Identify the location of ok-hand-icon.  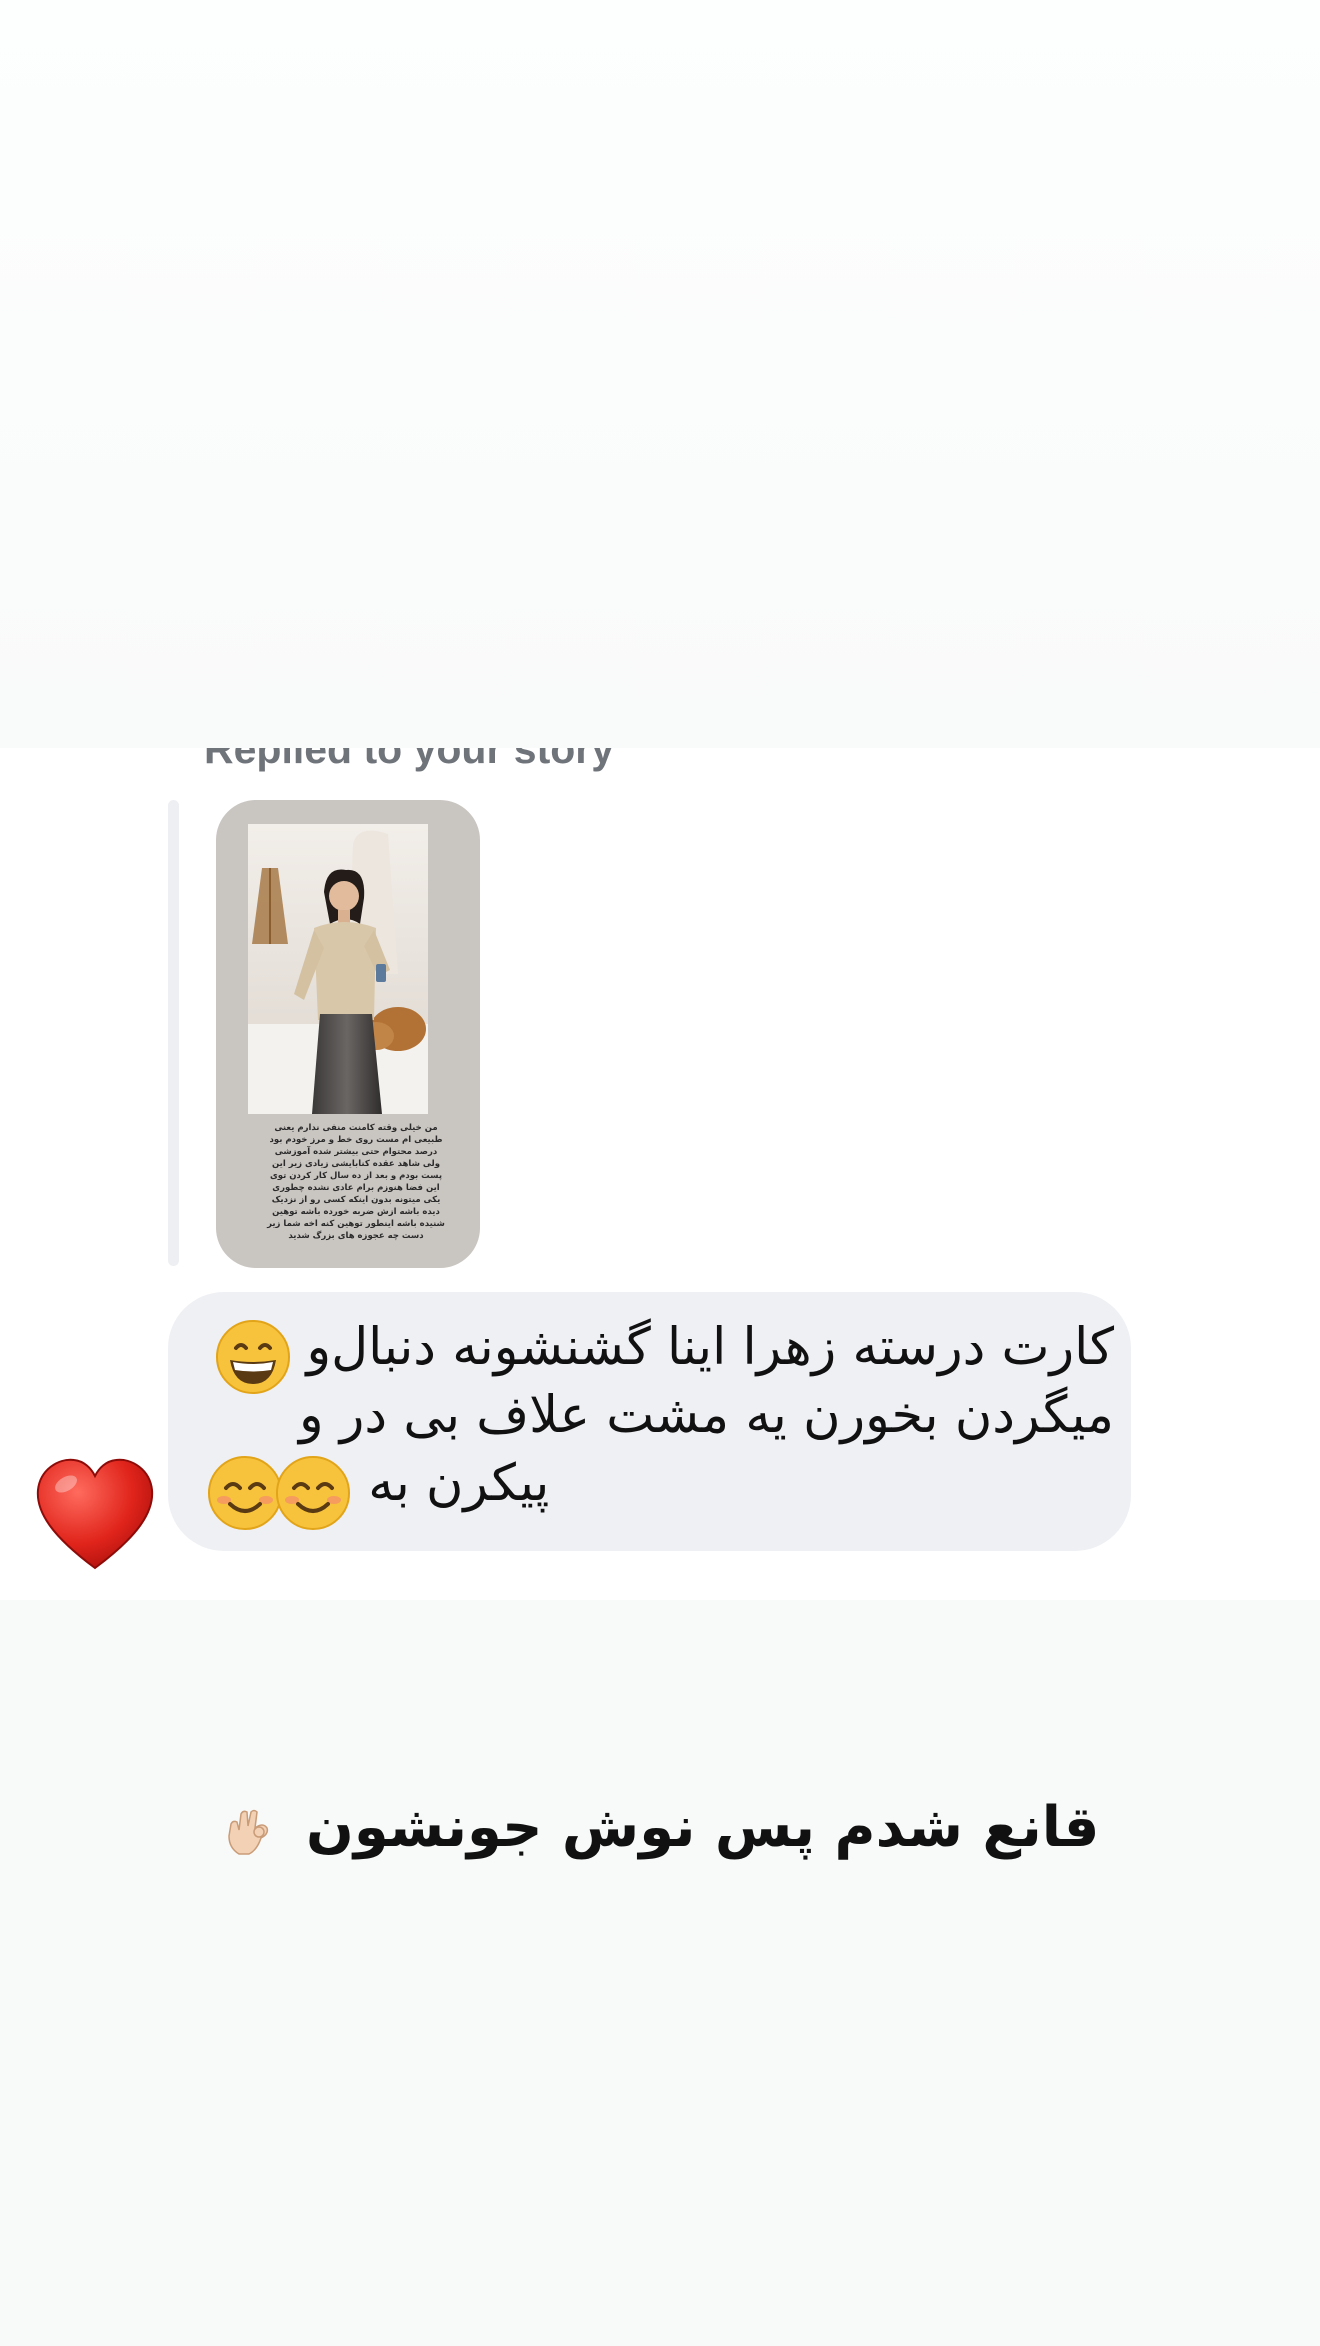
(247, 1832).